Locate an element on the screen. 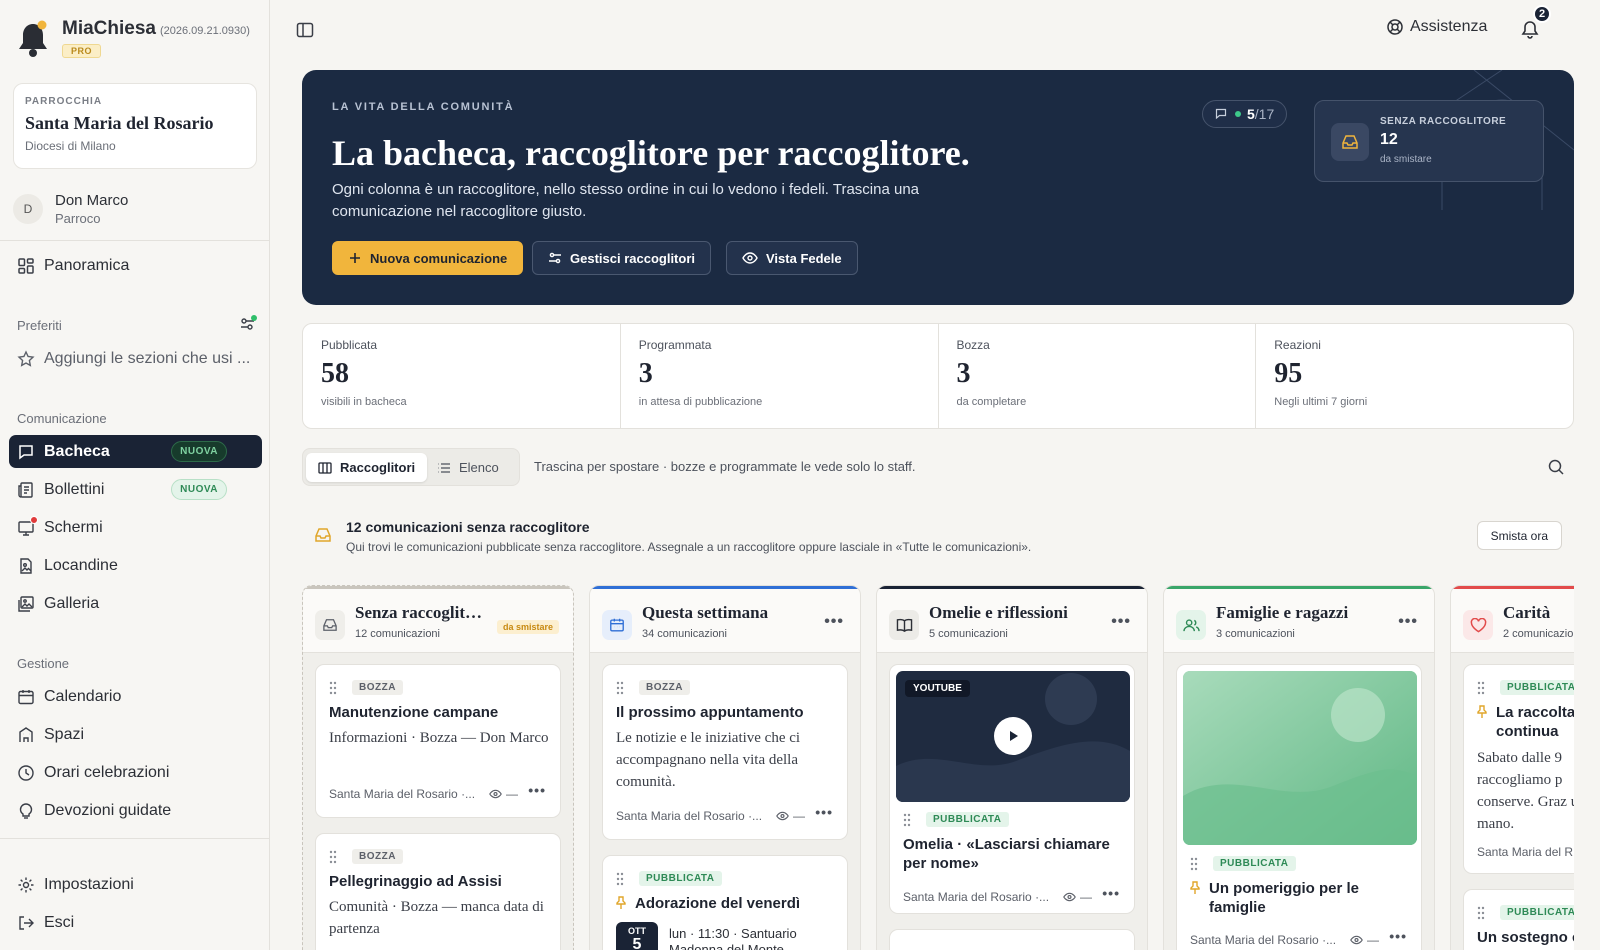 Image resolution: width=1600 pixels, height=950 pixels. post-card is located at coordinates (1012, 939).